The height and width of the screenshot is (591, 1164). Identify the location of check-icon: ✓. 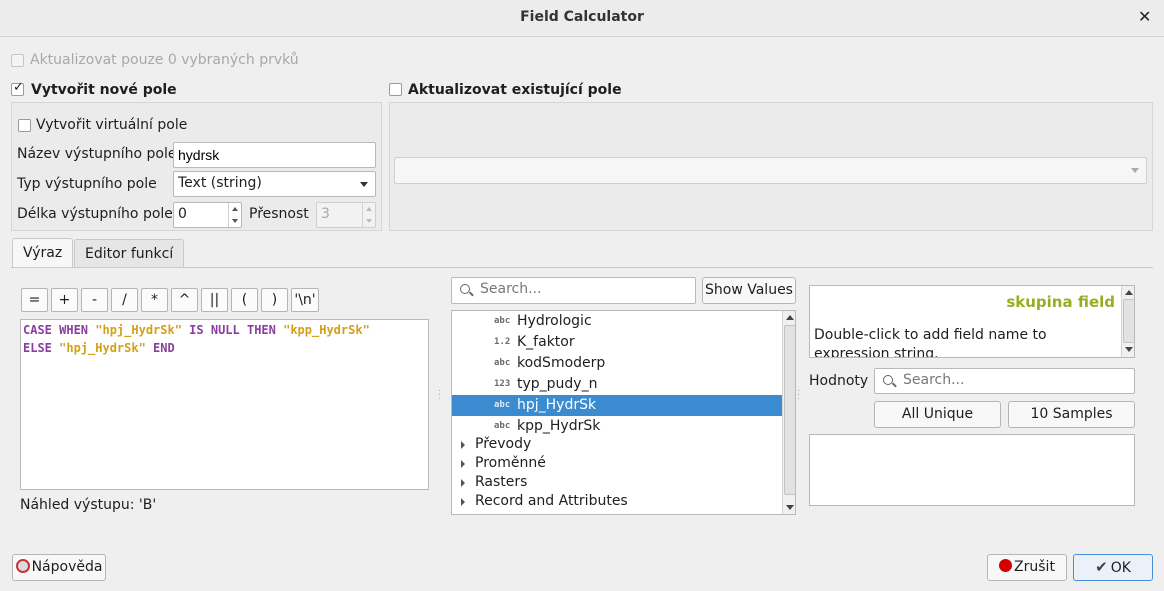
(18, 87).